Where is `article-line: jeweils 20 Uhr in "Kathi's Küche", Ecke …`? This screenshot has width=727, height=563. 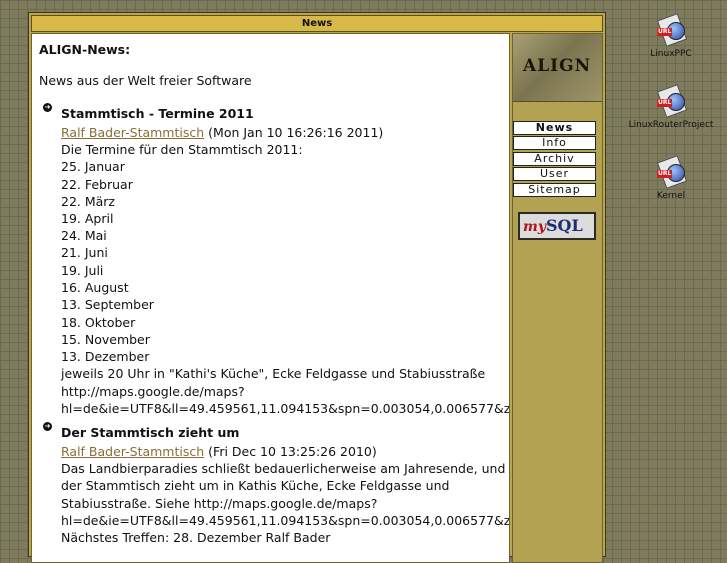 article-line: jeweils 20 Uhr in "Kathi's Küche", Ecke … is located at coordinates (273, 373).